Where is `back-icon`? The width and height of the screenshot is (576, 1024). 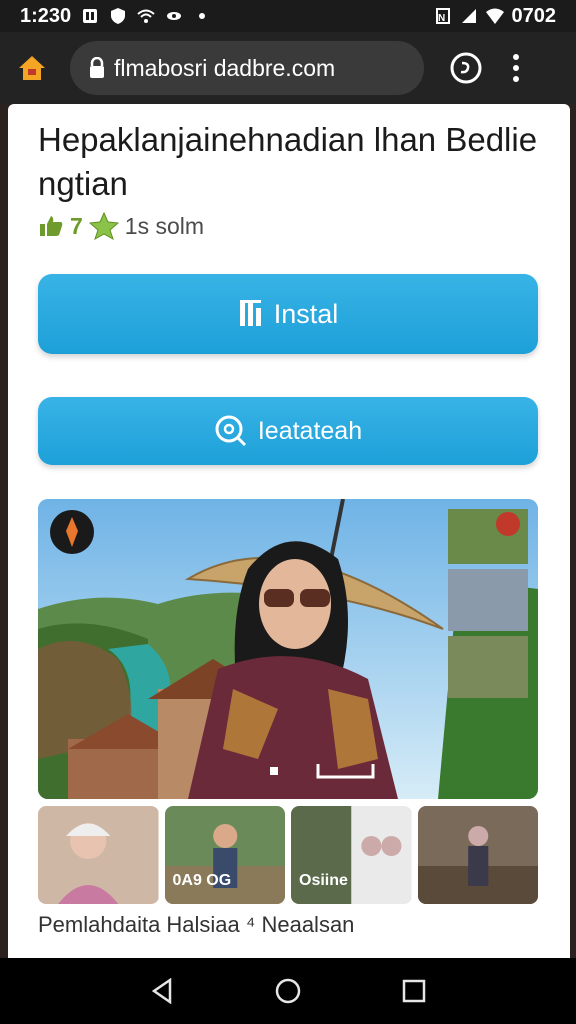 back-icon is located at coordinates (162, 991).